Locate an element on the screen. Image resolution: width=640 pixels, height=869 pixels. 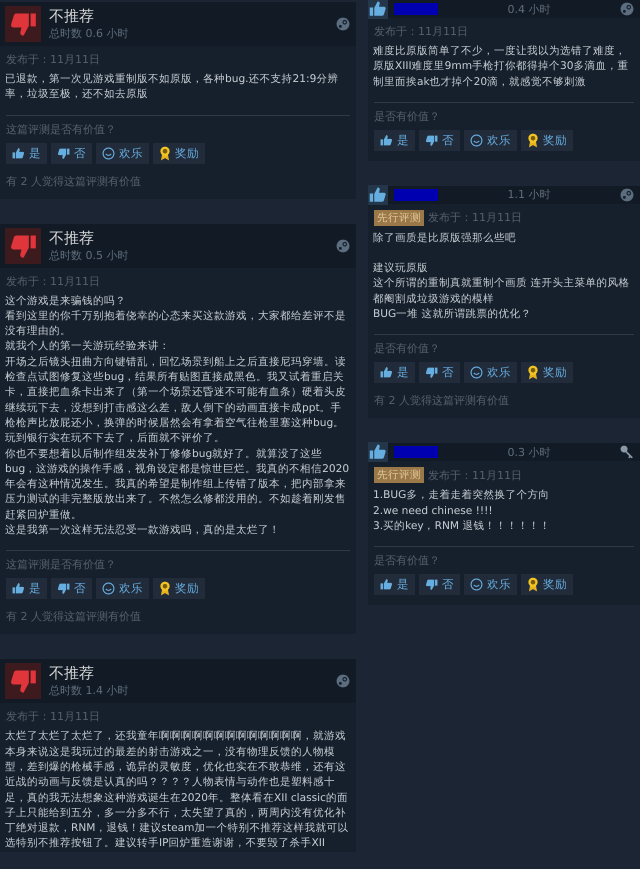
review-text: 除了画质是比原版强那么些吧 is located at coordinates (445, 238).